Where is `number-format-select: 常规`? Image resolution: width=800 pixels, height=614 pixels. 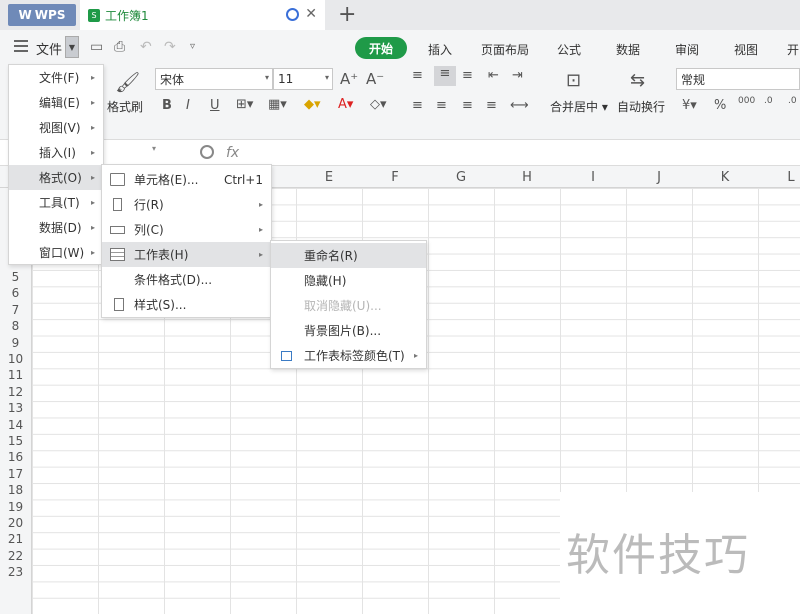
number-format-select: 常规 is located at coordinates (738, 79).